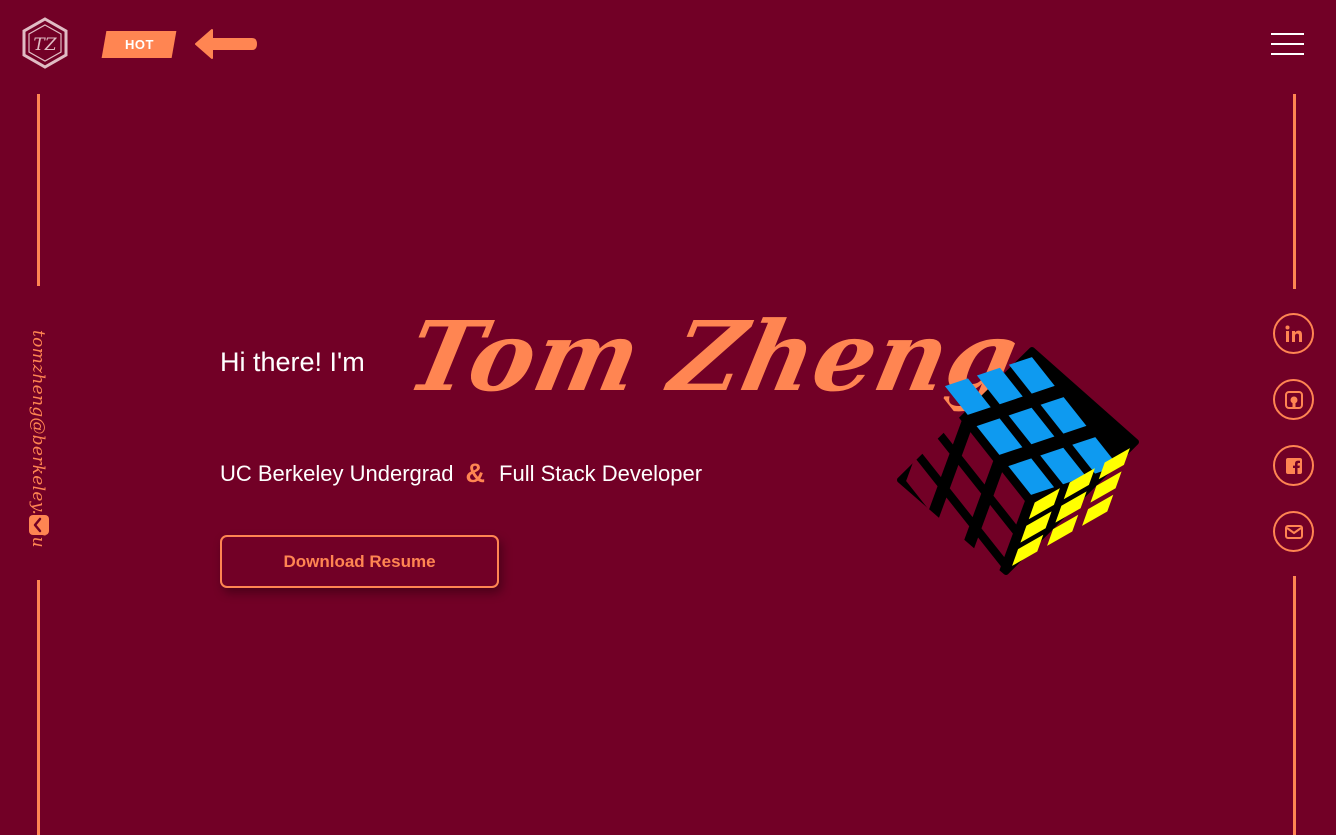 This screenshot has height=835, width=1336. I want to click on cube-side-sticker, so click(1098, 510).